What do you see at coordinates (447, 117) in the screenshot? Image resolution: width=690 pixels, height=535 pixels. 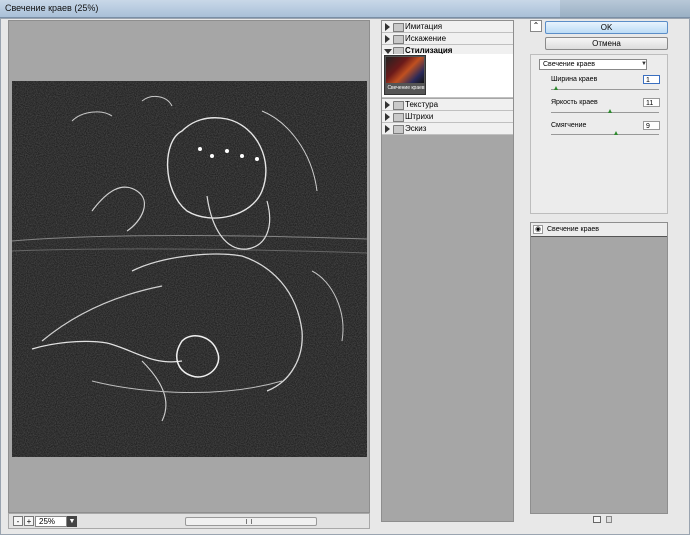 I see `category-brush-strokes: Штрихи` at bounding box center [447, 117].